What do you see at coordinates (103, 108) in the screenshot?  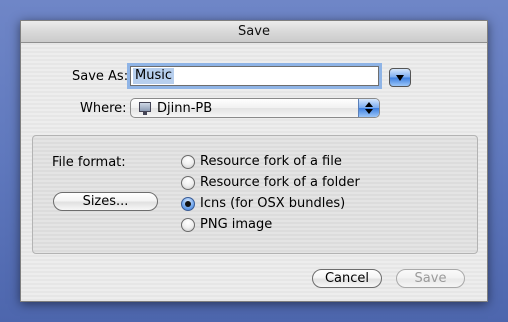 I see `where-label: Where:` at bounding box center [103, 108].